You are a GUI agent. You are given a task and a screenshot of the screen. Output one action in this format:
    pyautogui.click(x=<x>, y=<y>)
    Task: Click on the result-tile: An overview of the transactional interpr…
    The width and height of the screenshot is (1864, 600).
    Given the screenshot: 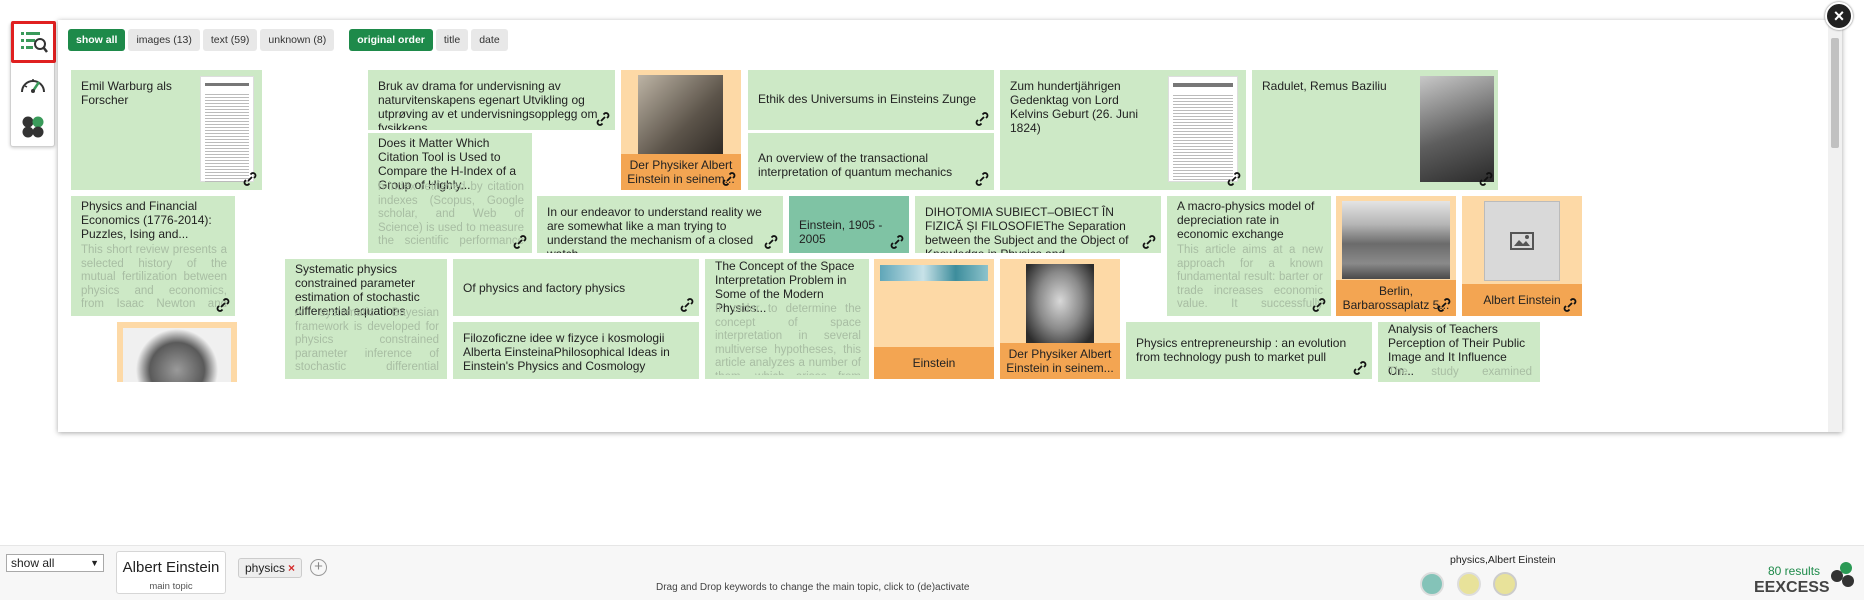 What is the action you would take?
    pyautogui.click(x=871, y=161)
    